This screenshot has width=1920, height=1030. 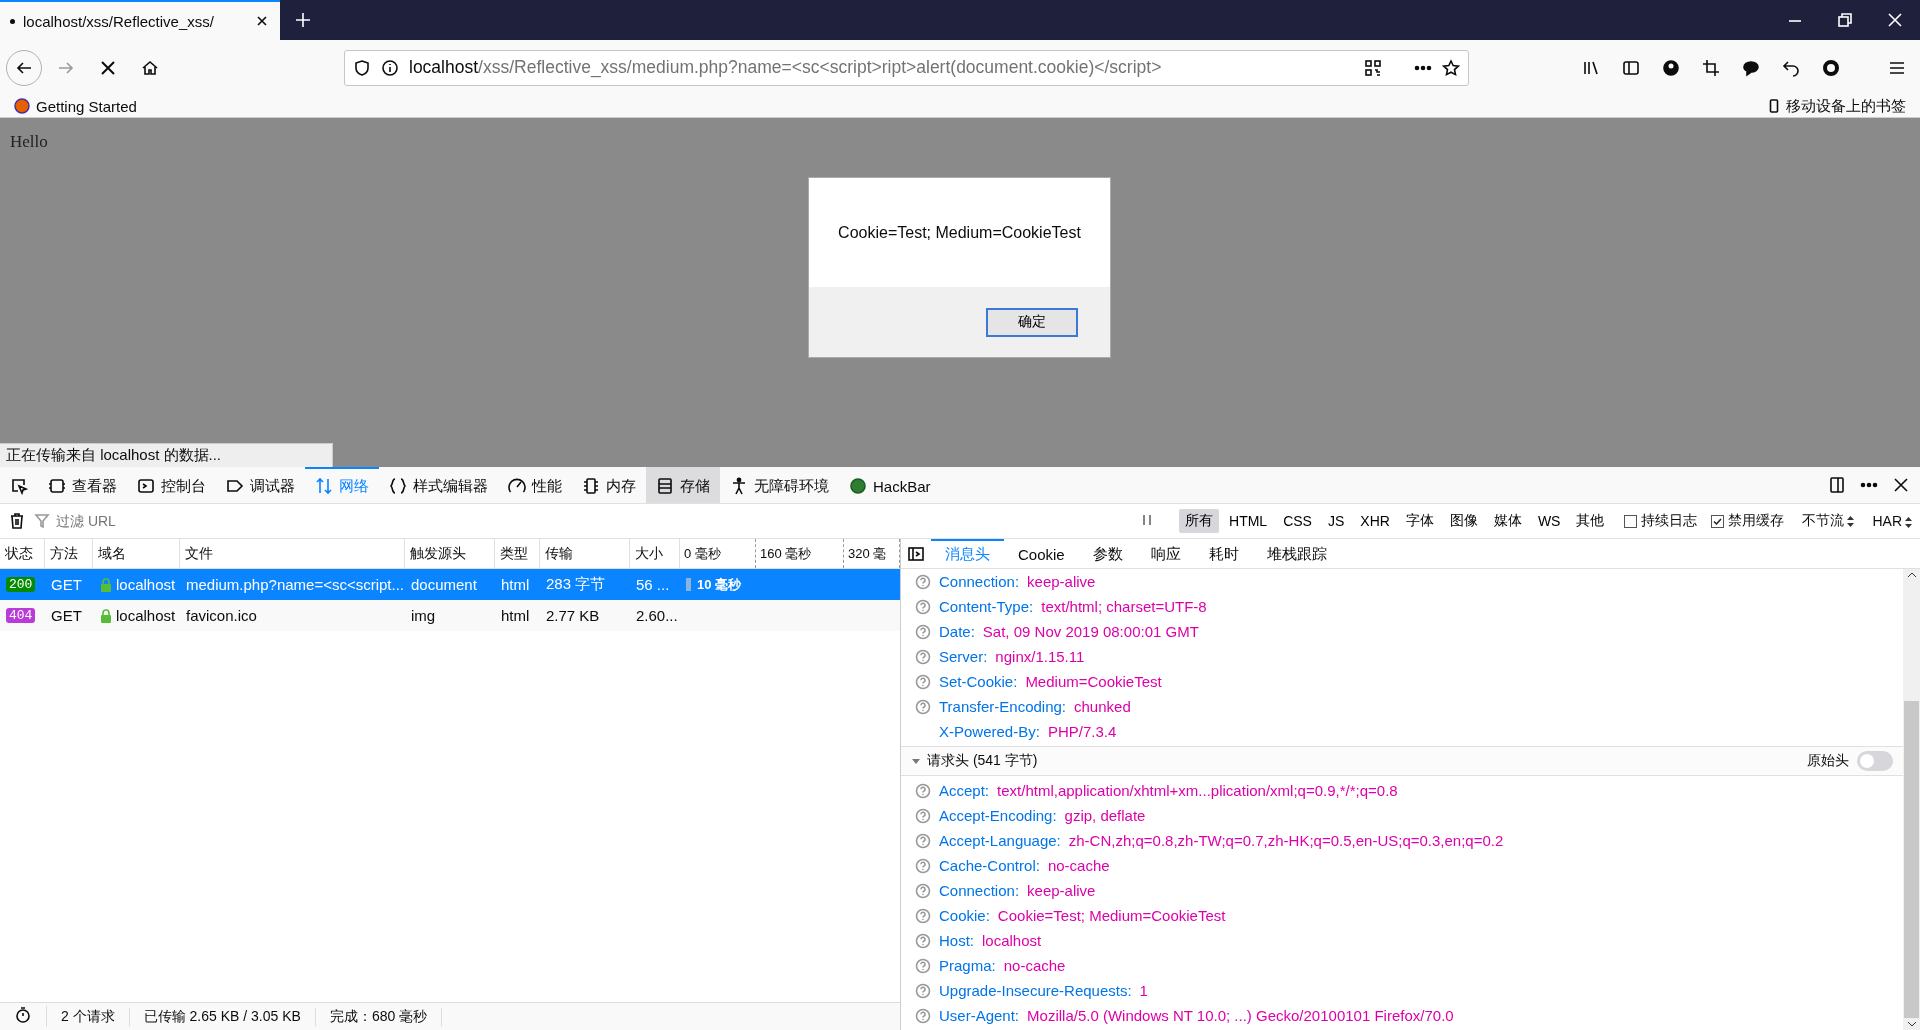 I want to click on restore-icon, so click(x=1845, y=20).